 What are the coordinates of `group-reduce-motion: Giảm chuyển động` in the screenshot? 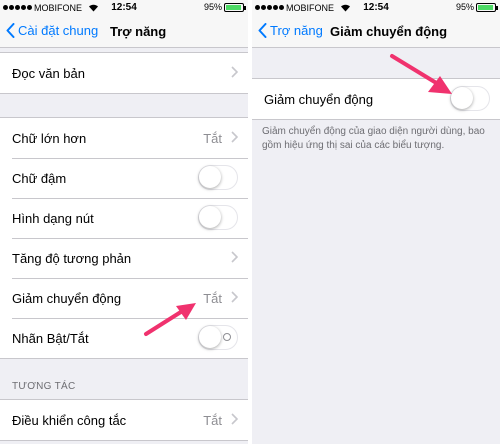 It's located at (376, 99).